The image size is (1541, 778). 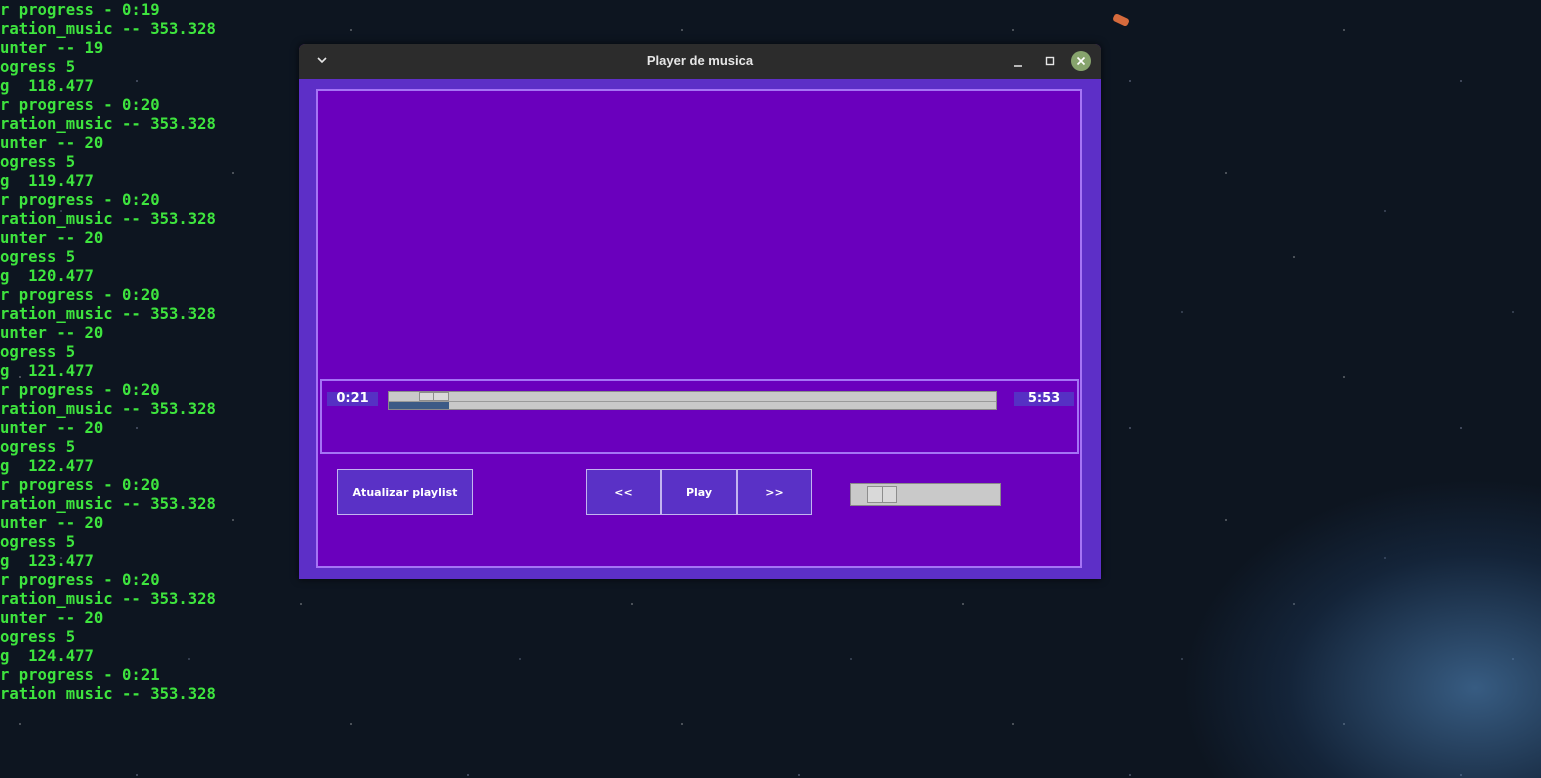 I want to click on current-time: 0:21, so click(x=352, y=399).